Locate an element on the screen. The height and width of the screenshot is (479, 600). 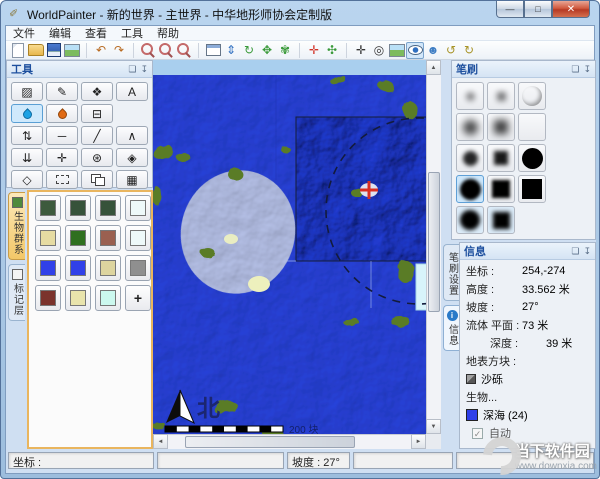
copy-selection-tool is located at coordinates (97, 179).